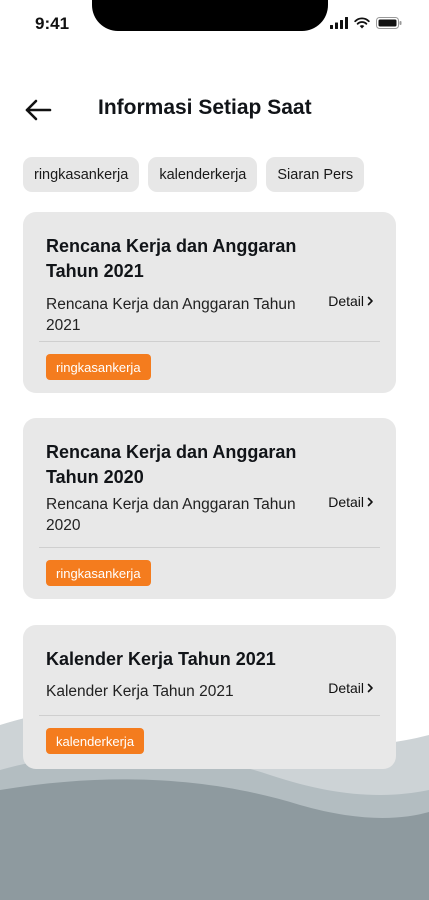 The image size is (429, 900). What do you see at coordinates (52, 23) in the screenshot?
I see `status-time: 9:41` at bounding box center [52, 23].